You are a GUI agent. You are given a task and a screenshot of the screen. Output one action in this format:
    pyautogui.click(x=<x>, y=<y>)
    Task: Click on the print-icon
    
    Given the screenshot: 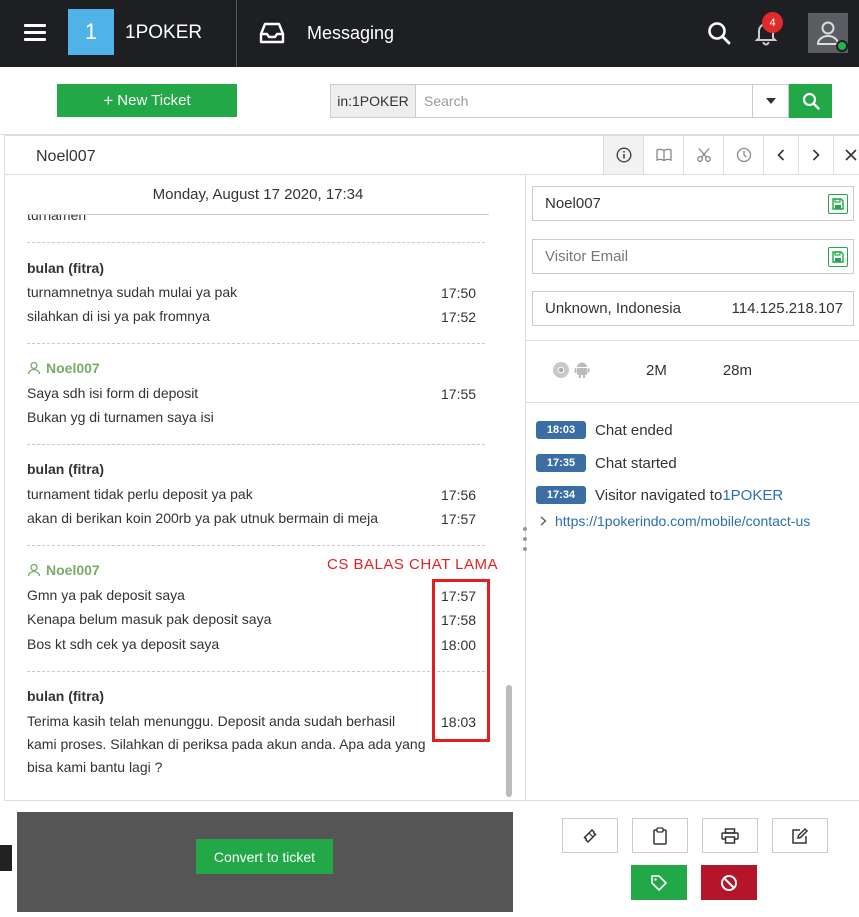 What is the action you would take?
    pyautogui.click(x=730, y=835)
    